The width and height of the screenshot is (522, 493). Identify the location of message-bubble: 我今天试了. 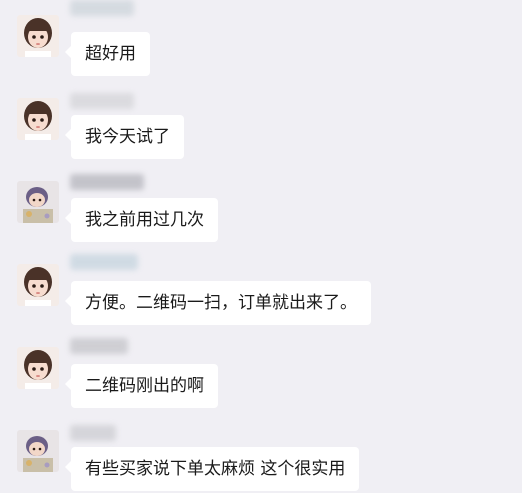
(124, 137).